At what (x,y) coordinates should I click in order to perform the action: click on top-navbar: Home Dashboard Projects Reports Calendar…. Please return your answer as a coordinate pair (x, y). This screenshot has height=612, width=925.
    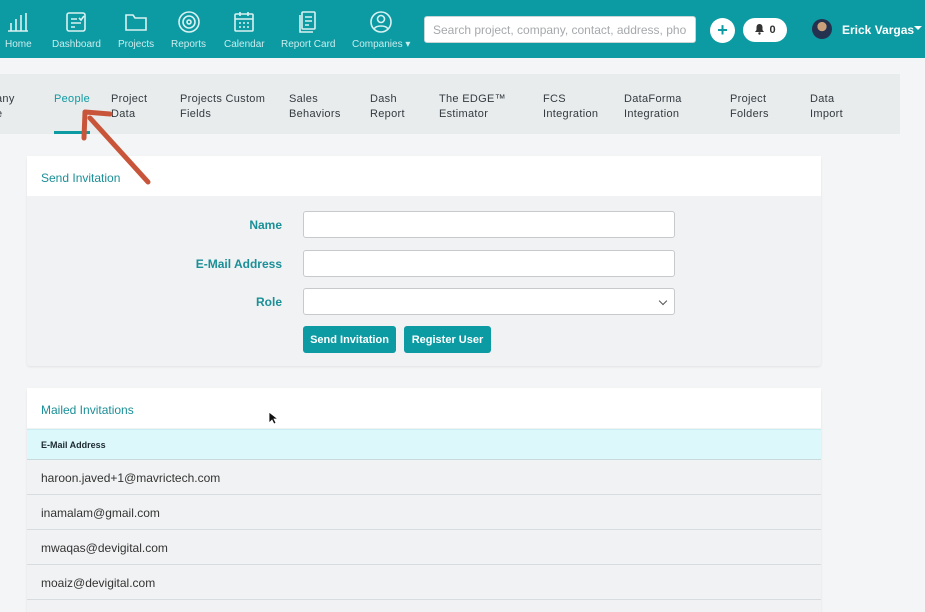
    Looking at the image, I should click on (462, 29).